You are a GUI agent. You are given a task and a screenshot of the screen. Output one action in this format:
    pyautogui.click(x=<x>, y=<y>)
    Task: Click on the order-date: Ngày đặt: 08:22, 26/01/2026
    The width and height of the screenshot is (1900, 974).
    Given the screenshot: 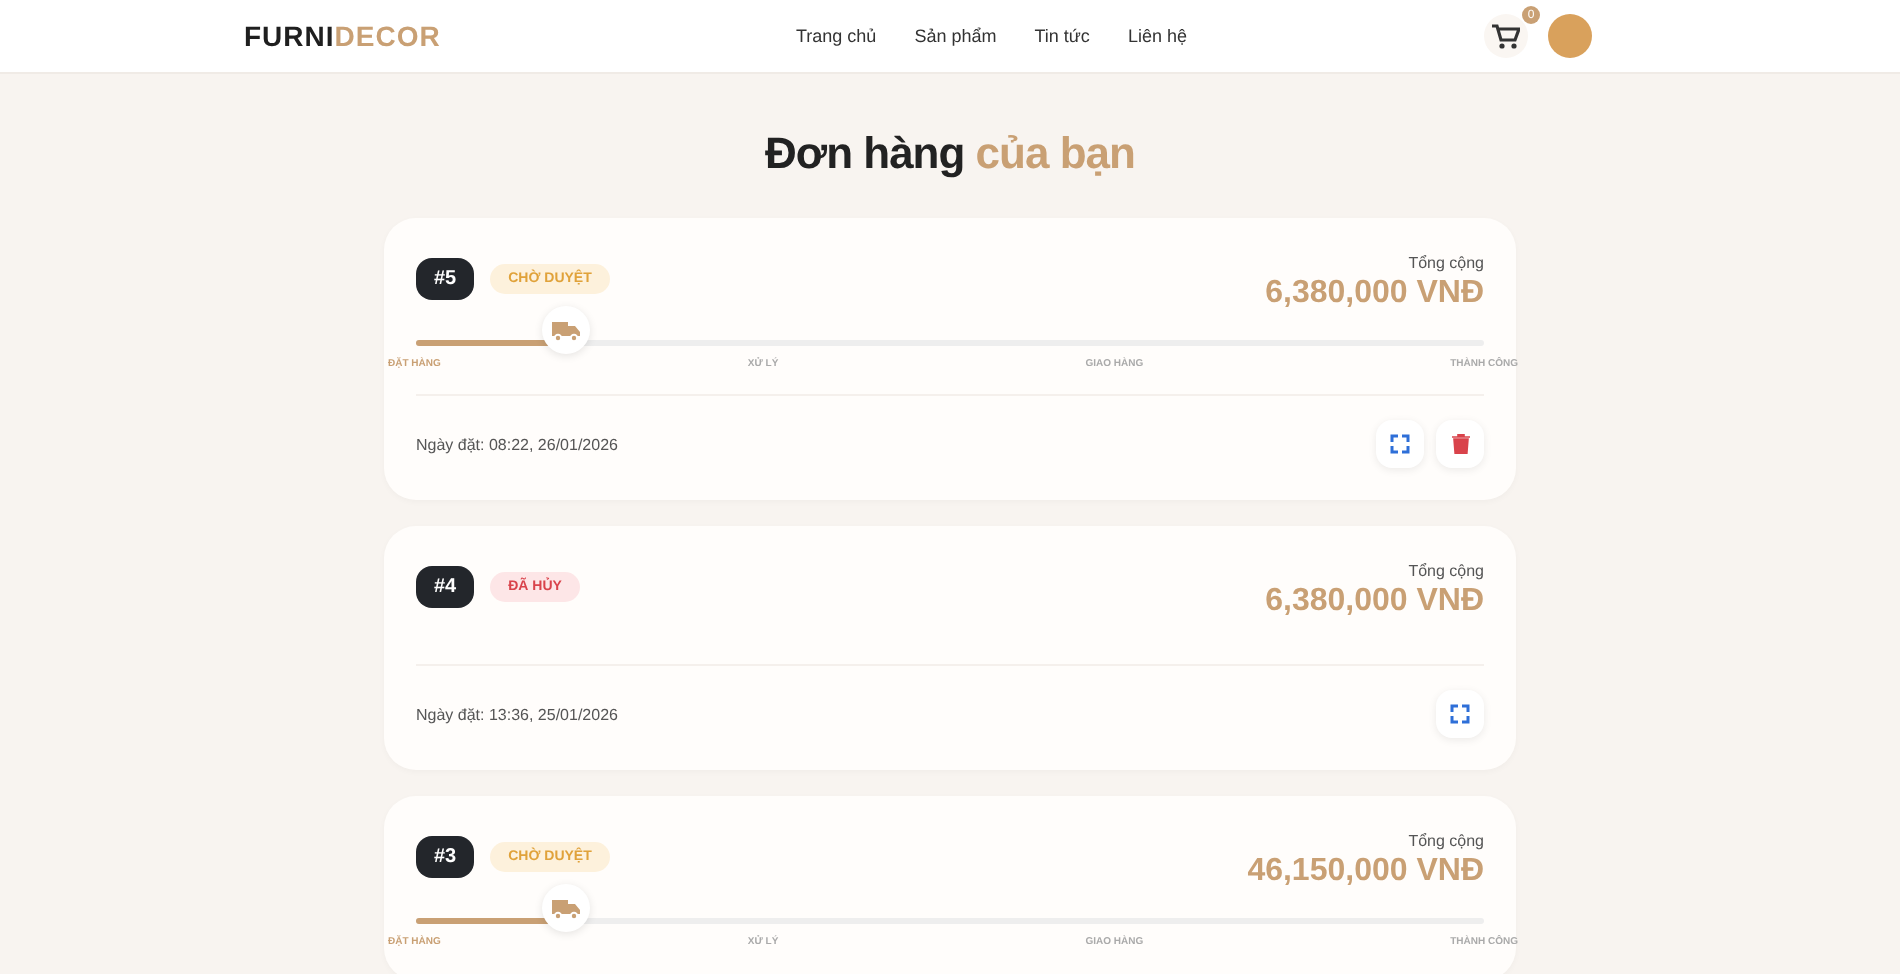 What is the action you would take?
    pyautogui.click(x=517, y=444)
    